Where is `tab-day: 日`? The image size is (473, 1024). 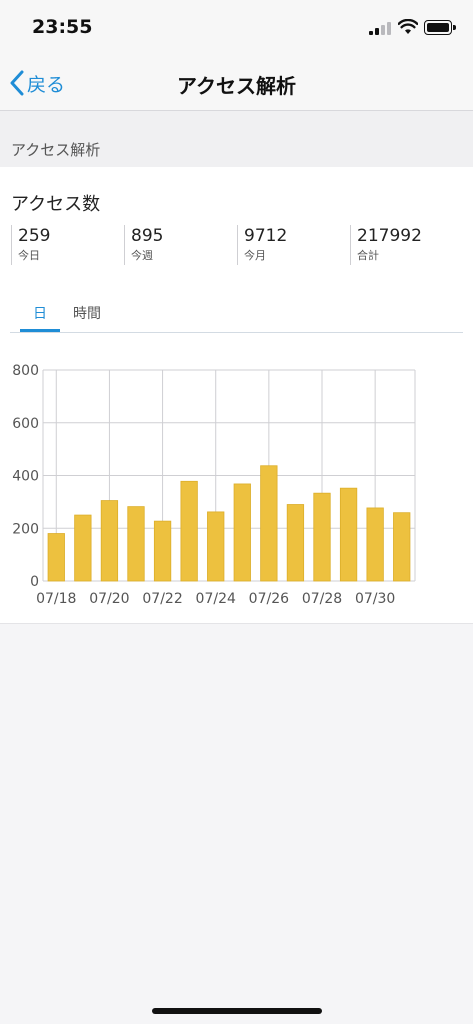
tab-day: 日 is located at coordinates (40, 317).